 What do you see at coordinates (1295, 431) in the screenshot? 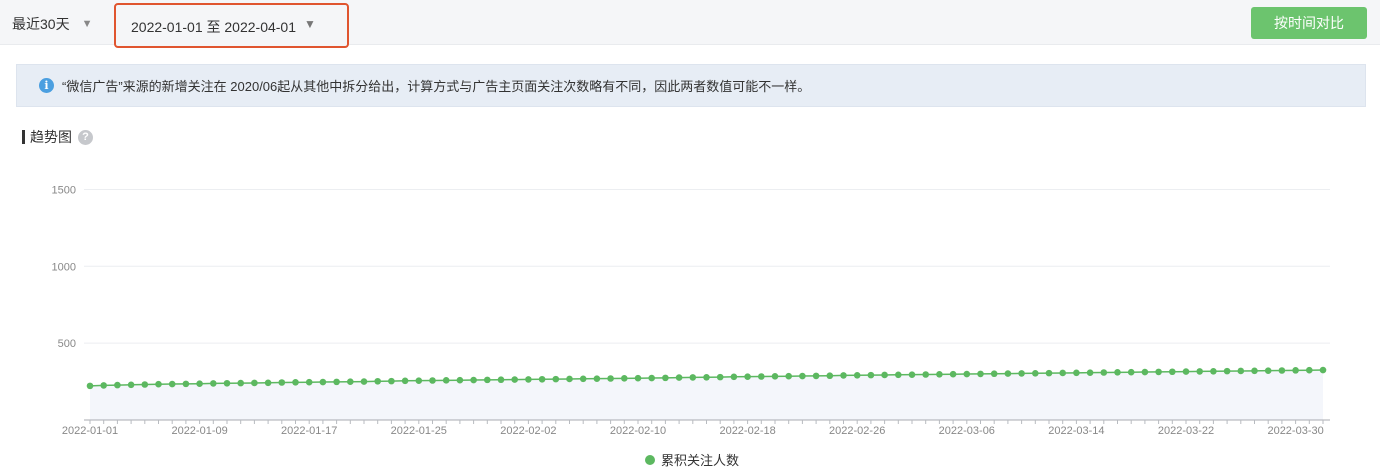
I see `x-tick-label: 2022-03-30` at bounding box center [1295, 431].